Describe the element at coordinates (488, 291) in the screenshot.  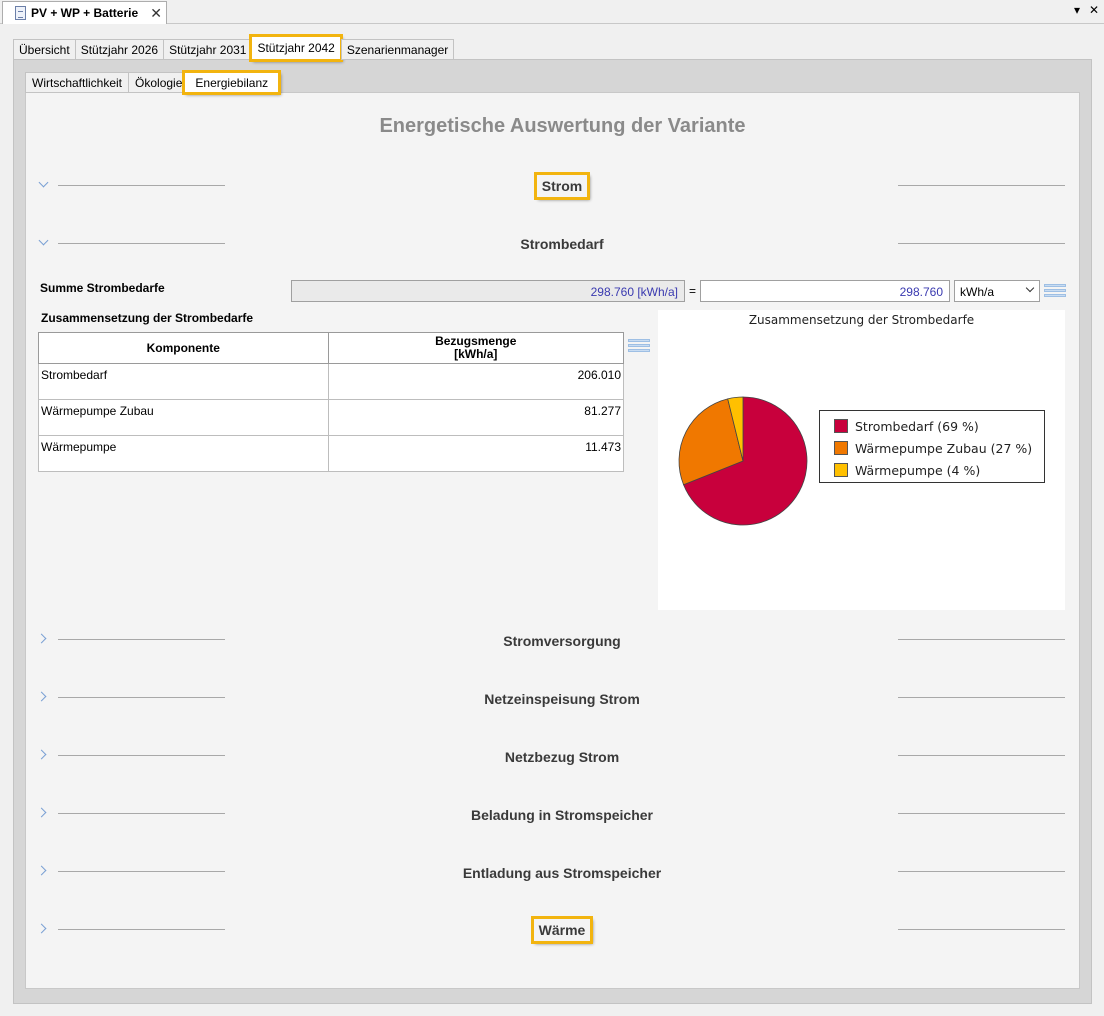
I see `summe-readonly-field: 298.760 [kWh/a]` at that location.